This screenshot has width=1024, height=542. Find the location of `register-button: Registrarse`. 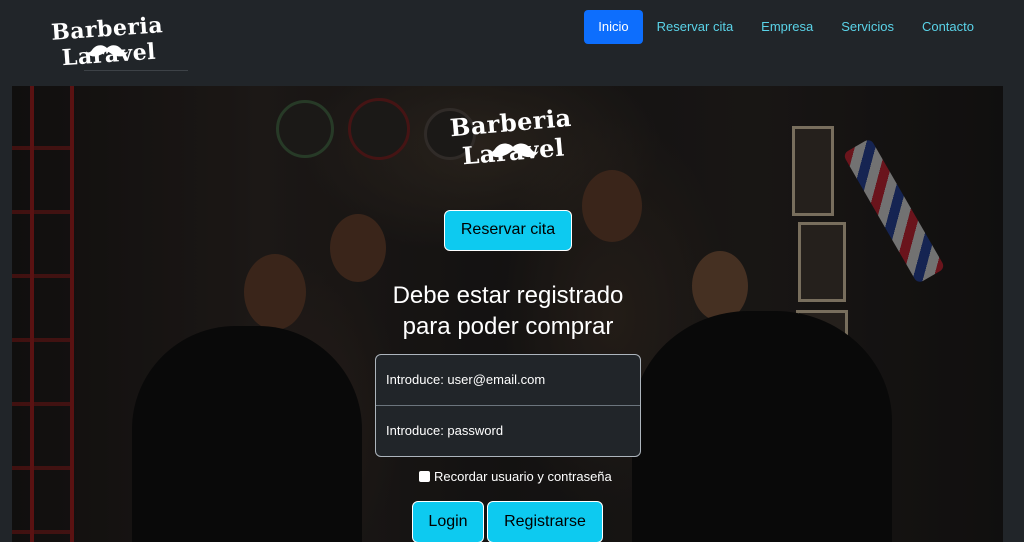

register-button: Registrarse is located at coordinates (545, 521).